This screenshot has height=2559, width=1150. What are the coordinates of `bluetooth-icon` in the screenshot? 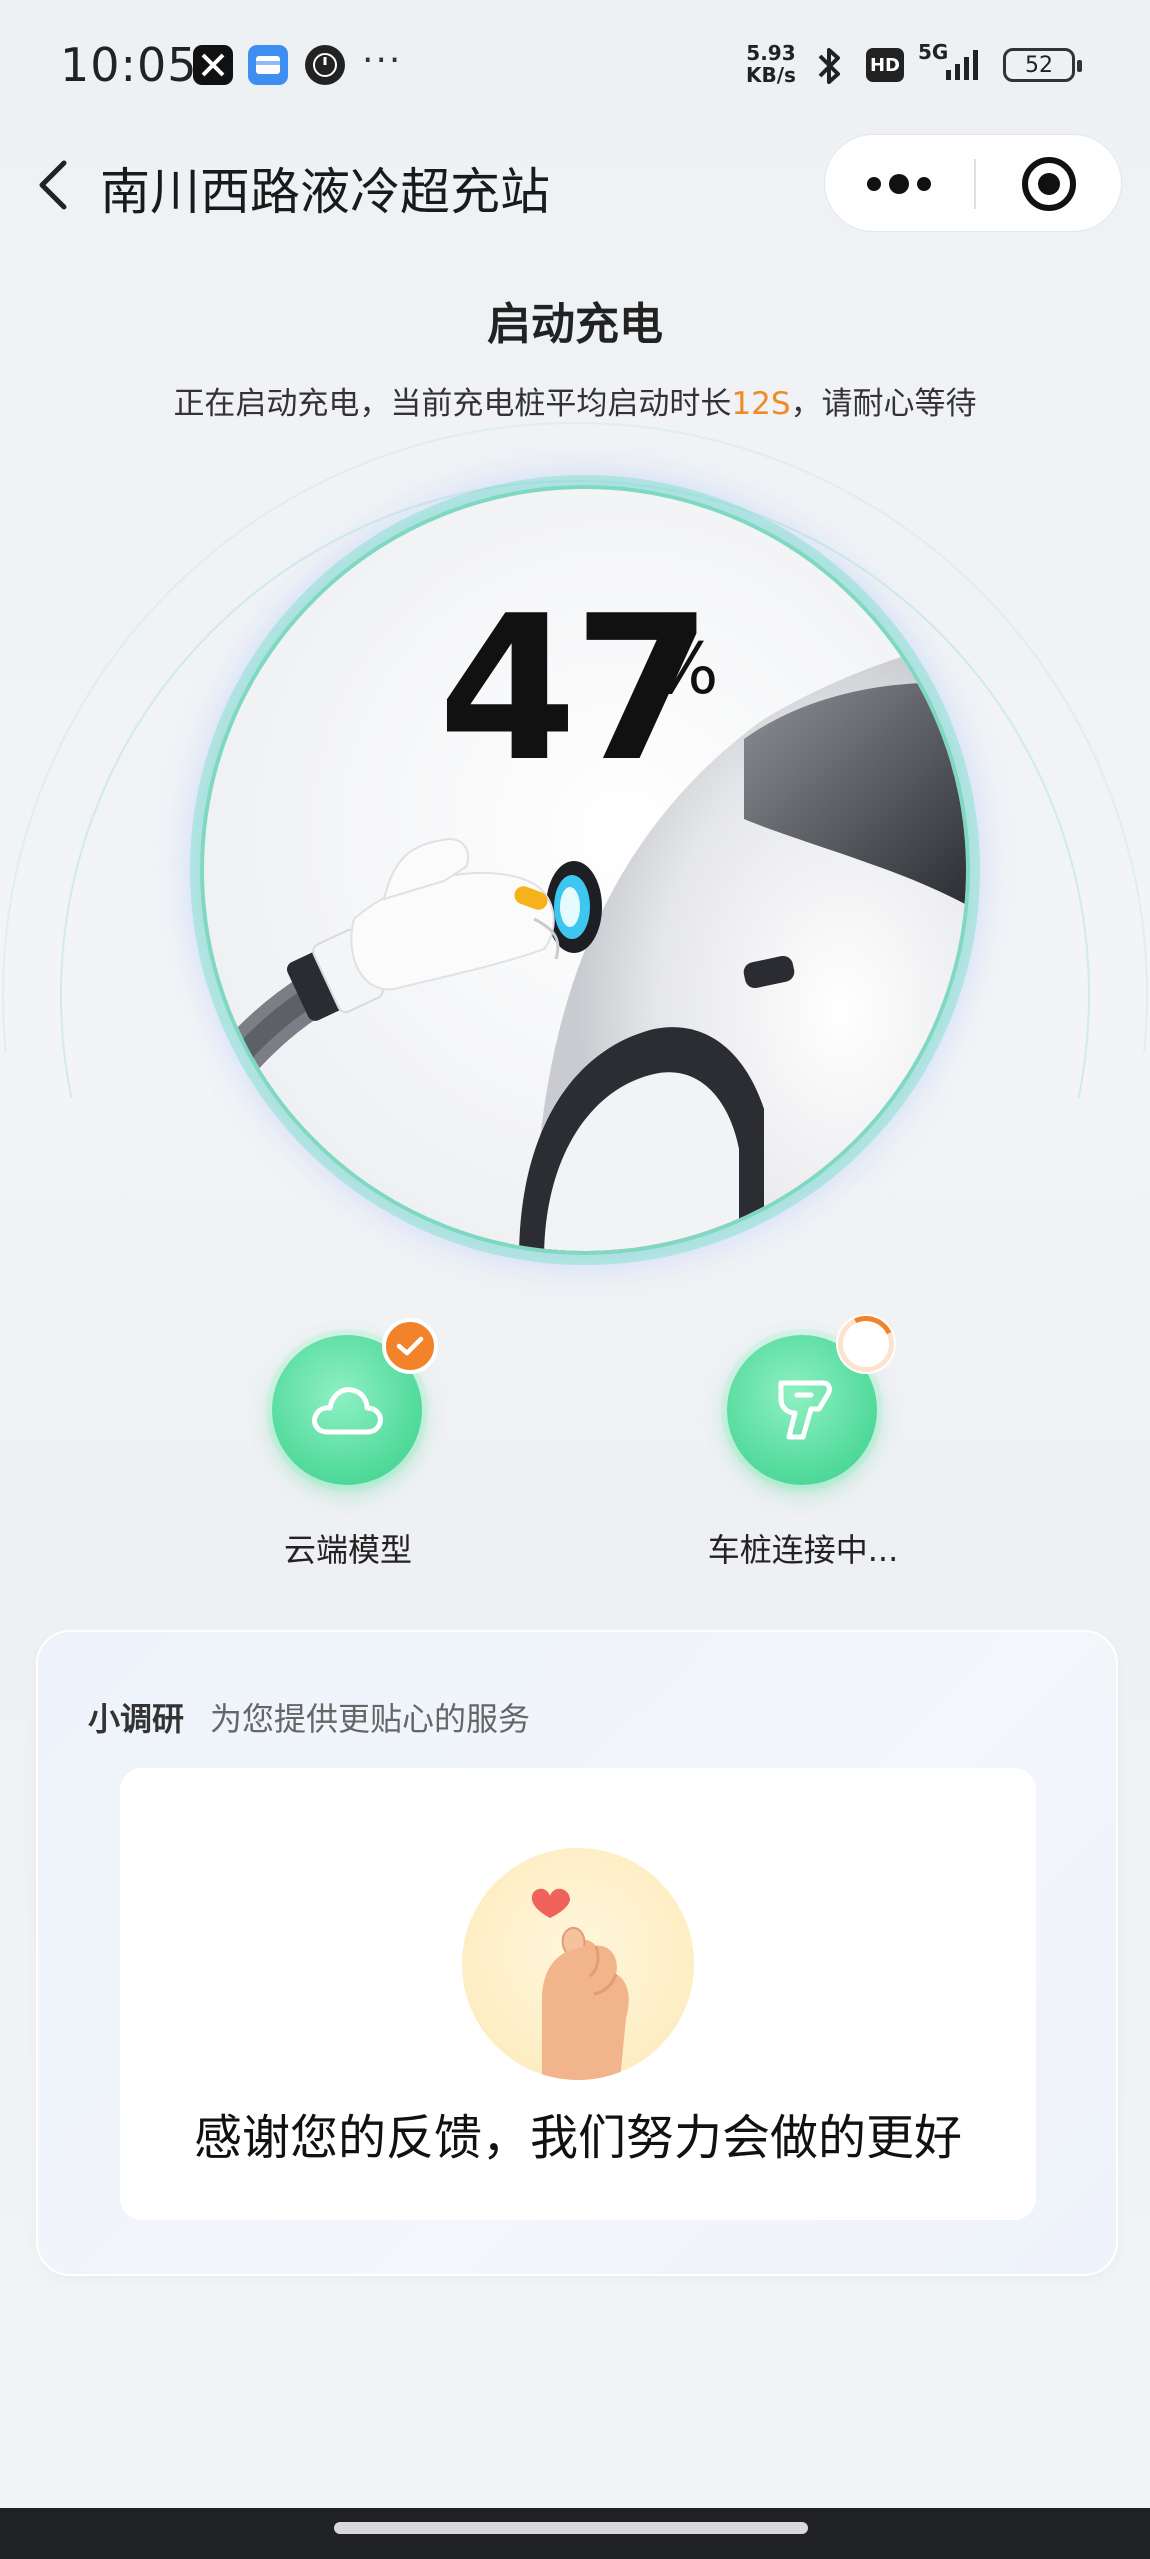 It's located at (830, 68).